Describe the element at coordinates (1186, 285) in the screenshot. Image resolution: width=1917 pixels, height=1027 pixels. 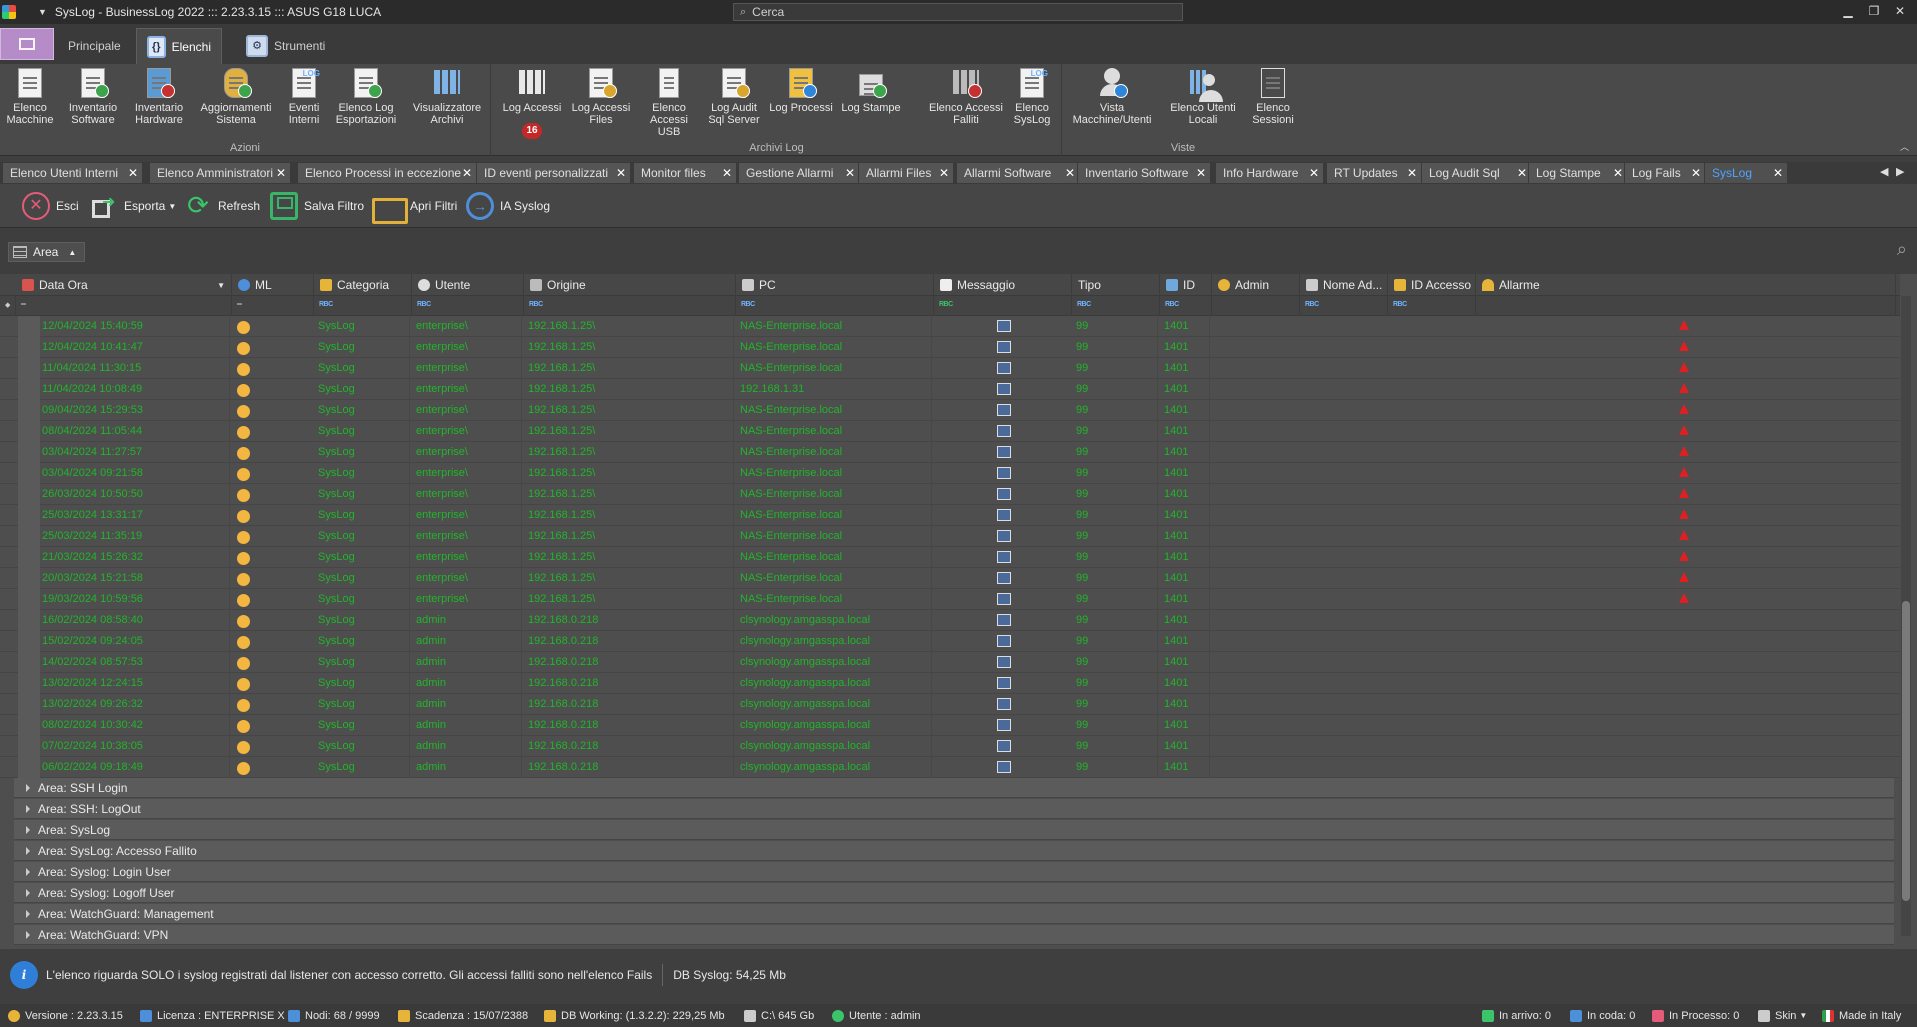
I see `column-header-id: ID` at that location.